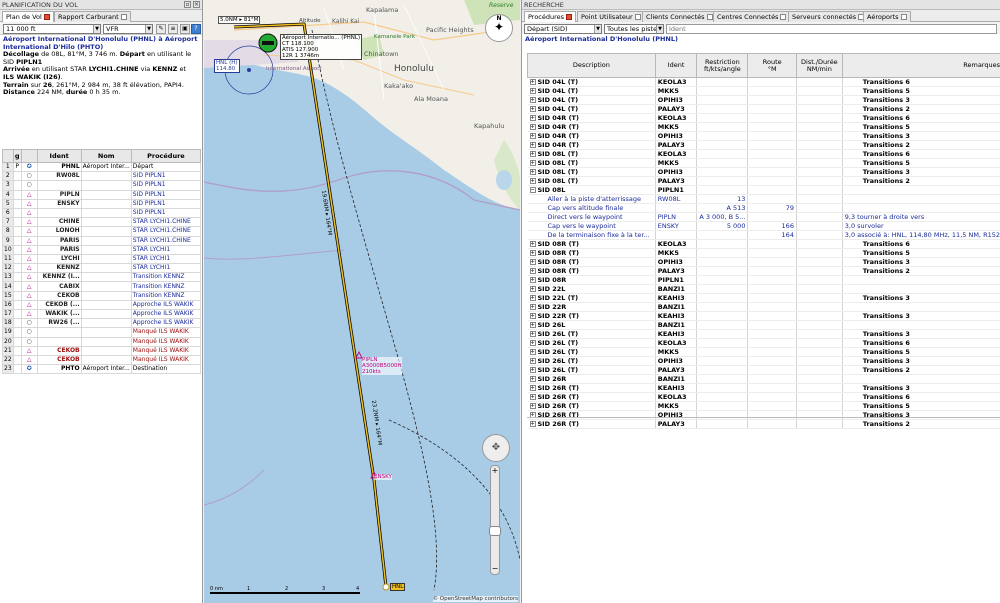 The height and width of the screenshot is (603, 1000). I want to click on procedure-row: + SID 26R (T) OPIHI3 Transitions 3, so click(763, 415).